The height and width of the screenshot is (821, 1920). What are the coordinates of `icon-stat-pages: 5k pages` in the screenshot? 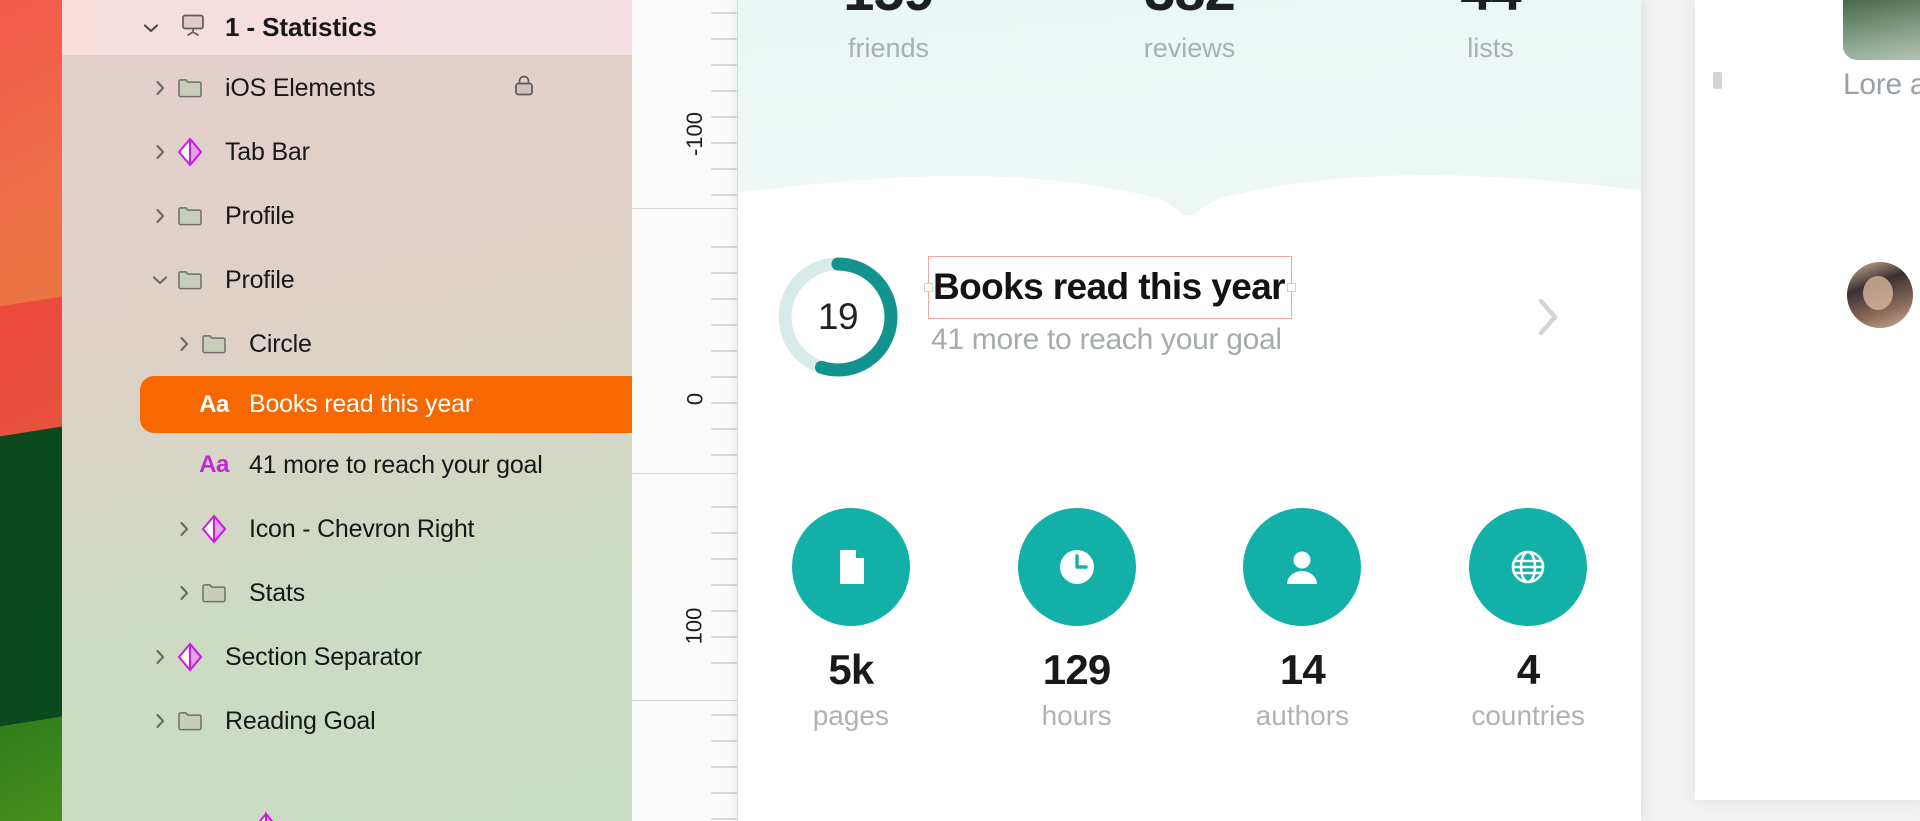 It's located at (851, 620).